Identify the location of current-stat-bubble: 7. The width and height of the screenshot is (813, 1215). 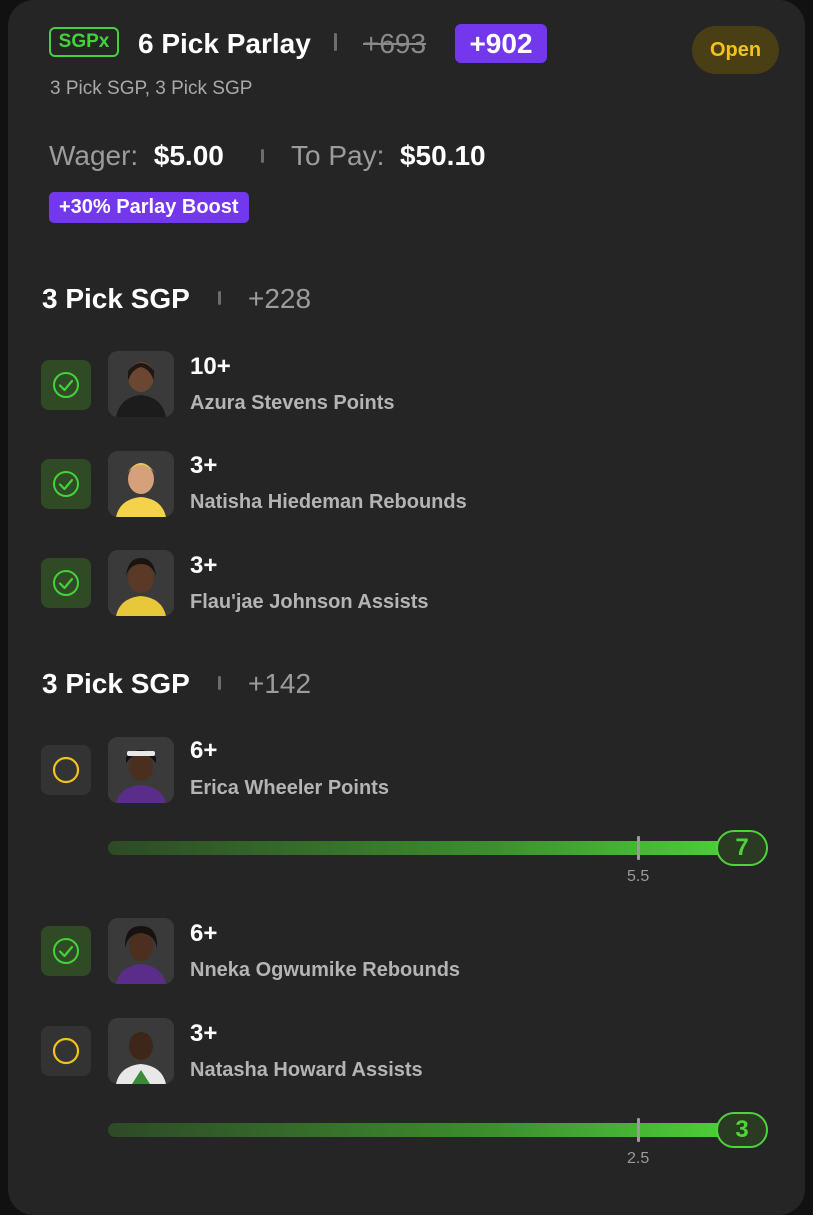
(742, 848).